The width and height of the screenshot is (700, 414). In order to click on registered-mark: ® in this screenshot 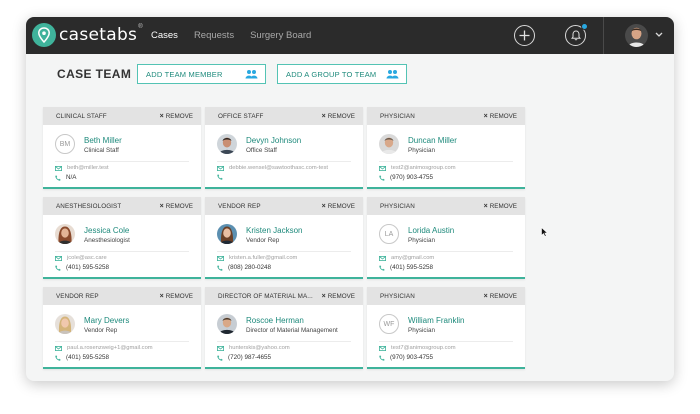, I will do `click(140, 27)`.